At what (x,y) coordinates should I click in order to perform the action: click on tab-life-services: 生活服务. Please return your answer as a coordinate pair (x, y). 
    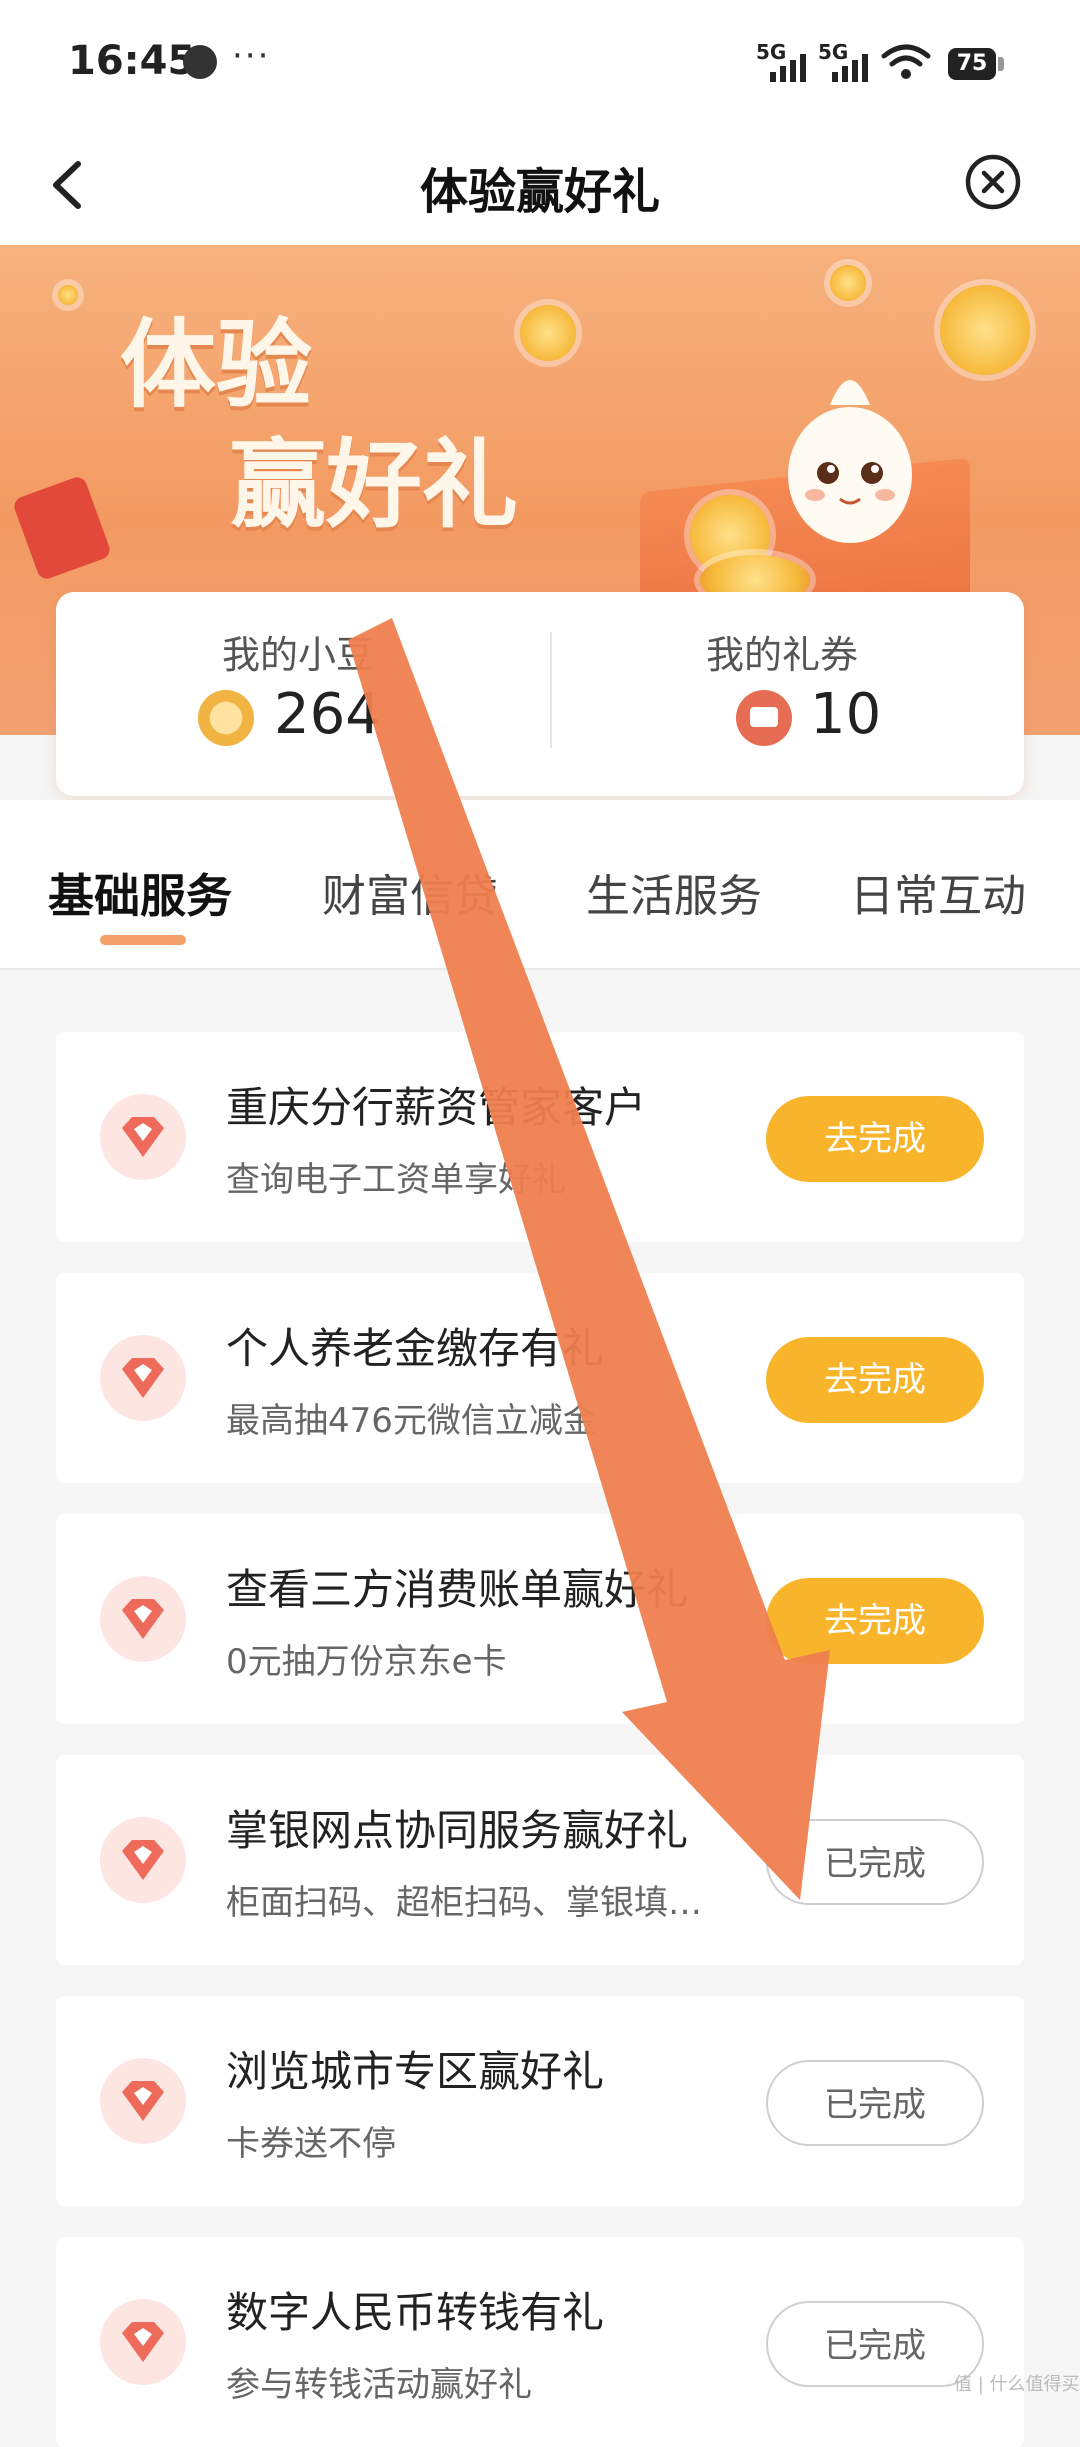
    Looking at the image, I should click on (674, 892).